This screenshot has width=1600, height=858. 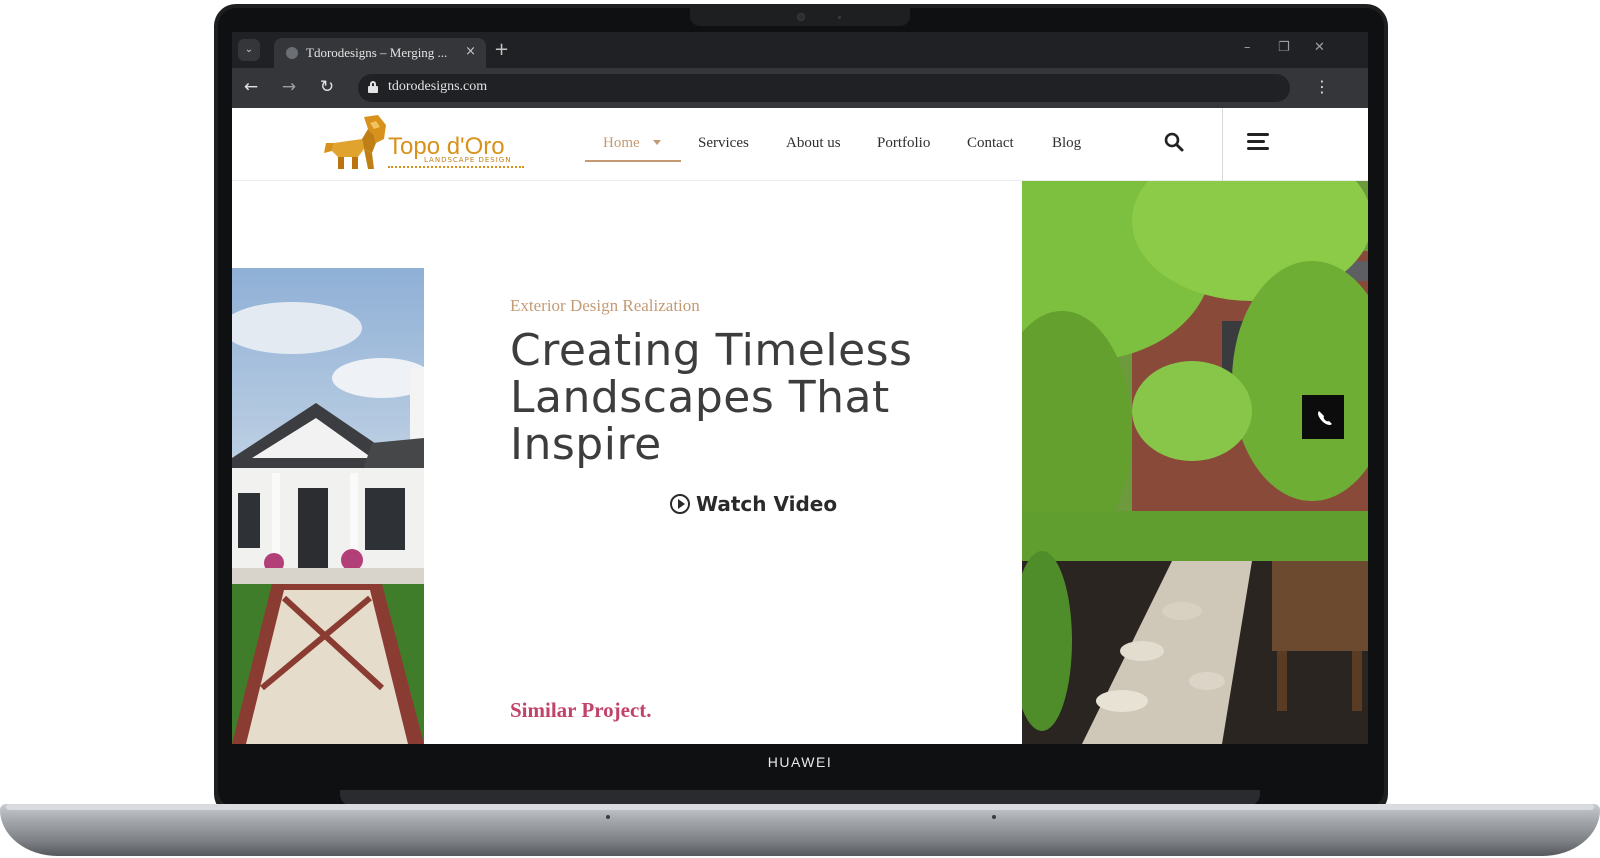 I want to click on chevron-down-icon, so click(x=657, y=142).